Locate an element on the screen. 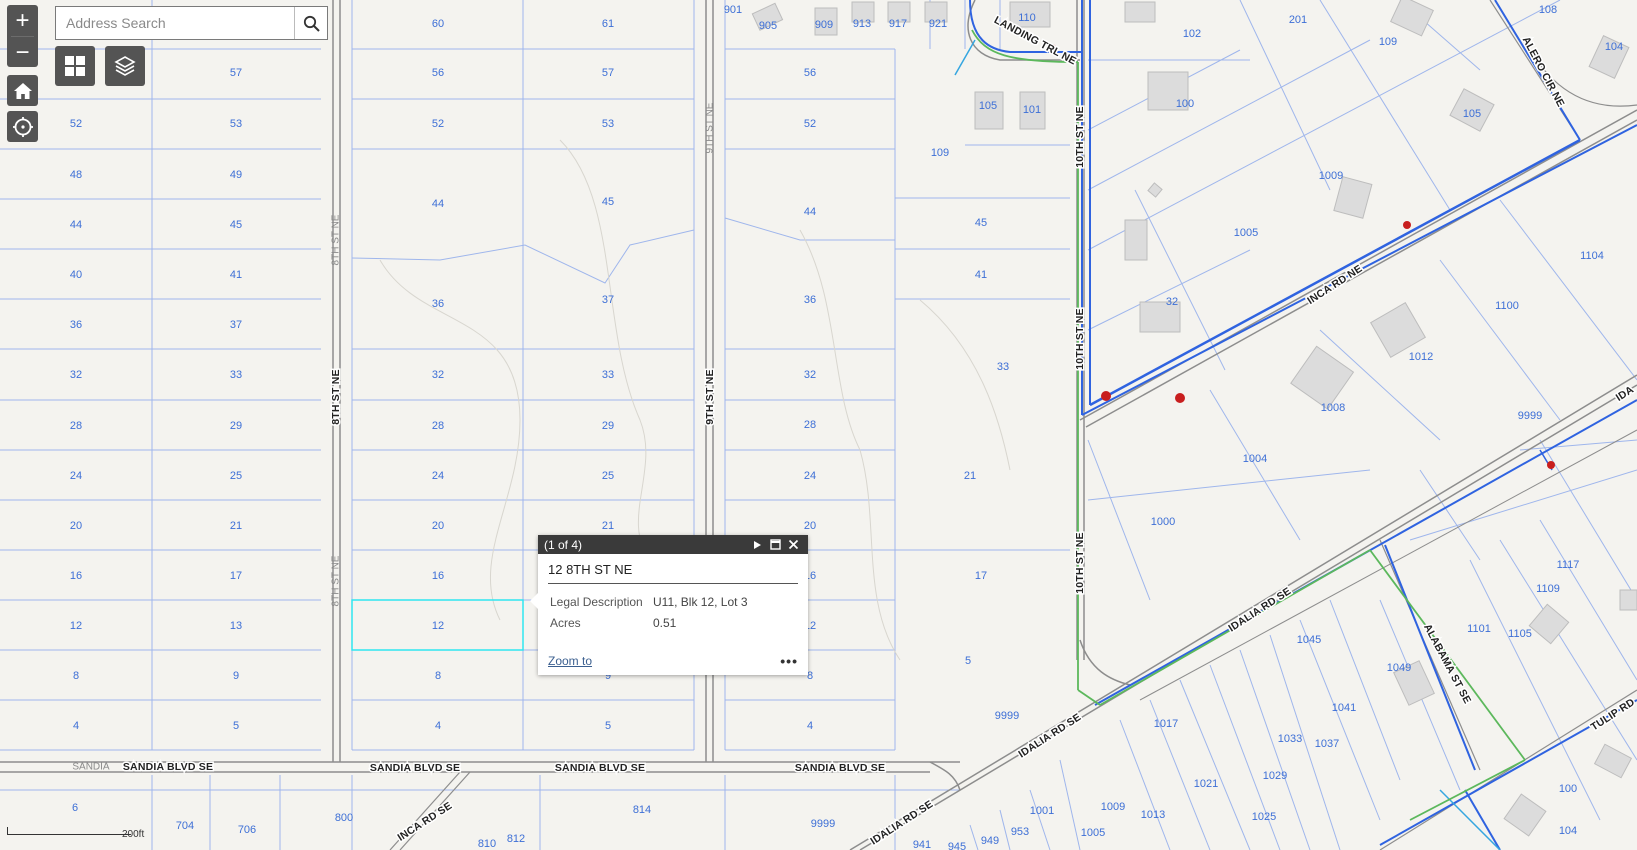 The width and height of the screenshot is (1637, 850). parcel-number-label: 704 is located at coordinates (185, 826).